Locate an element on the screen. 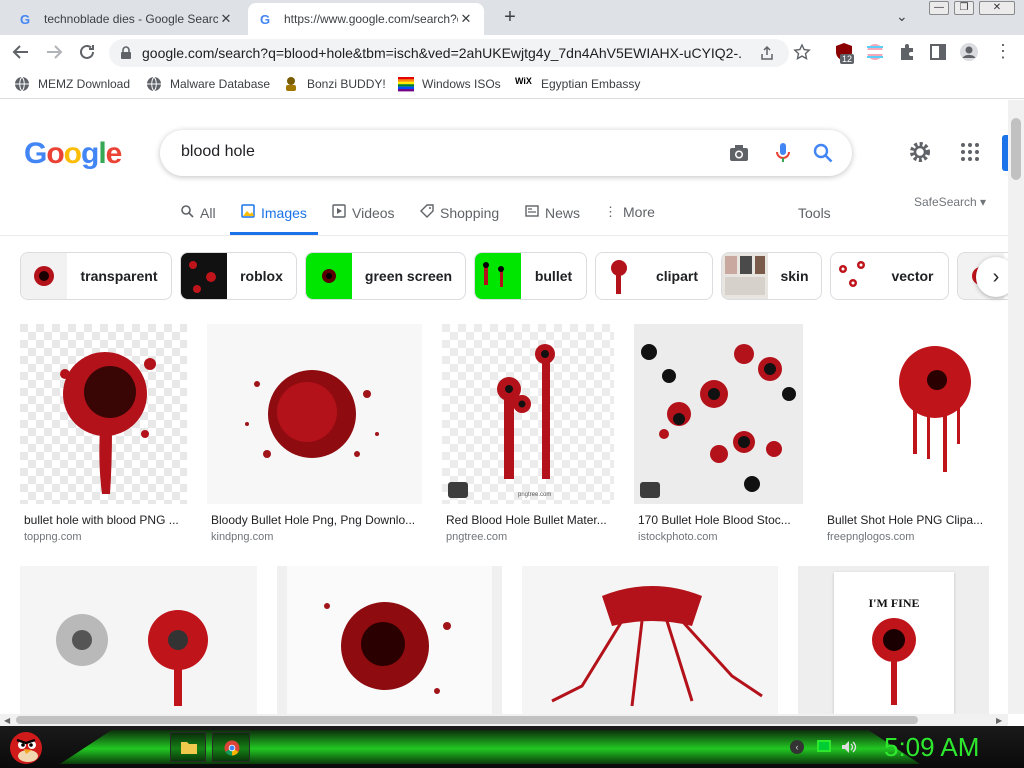 This screenshot has width=1024, height=768. chip-label: green screen is located at coordinates (408, 276).